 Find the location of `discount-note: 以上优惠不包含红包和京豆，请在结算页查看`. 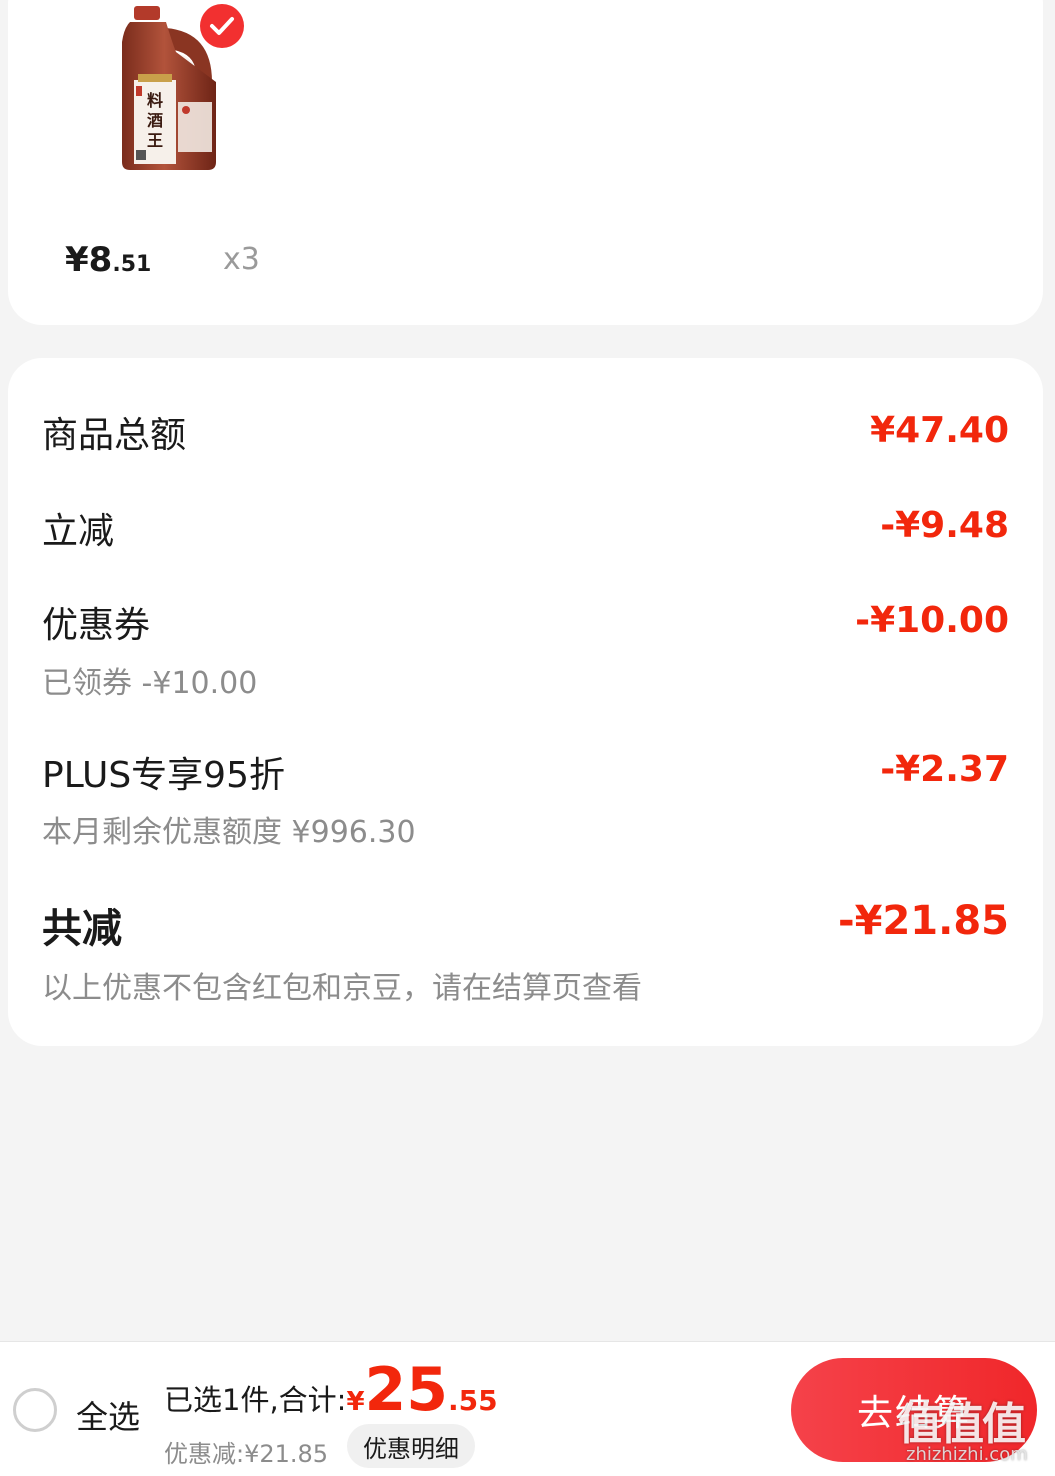

discount-note: 以上优惠不包含红包和京豆，请在结算页查看 is located at coordinates (342, 988).